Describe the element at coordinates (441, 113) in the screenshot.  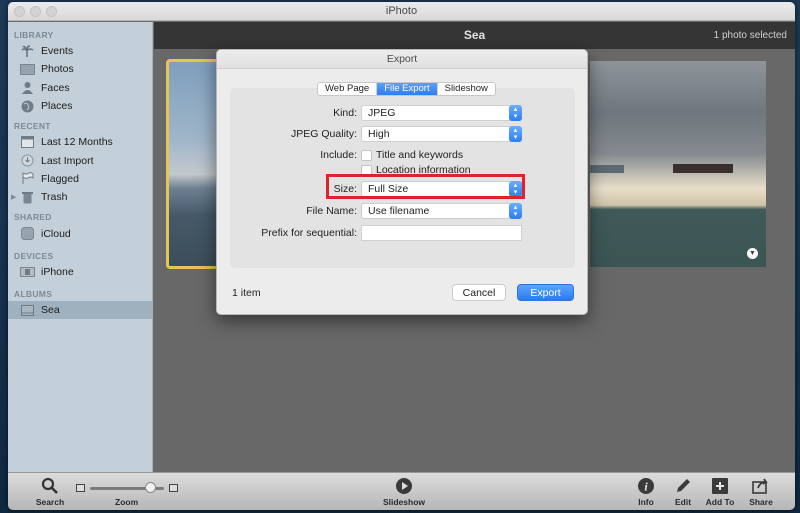
I see `kind-select: JPEG ▴ ▾` at that location.